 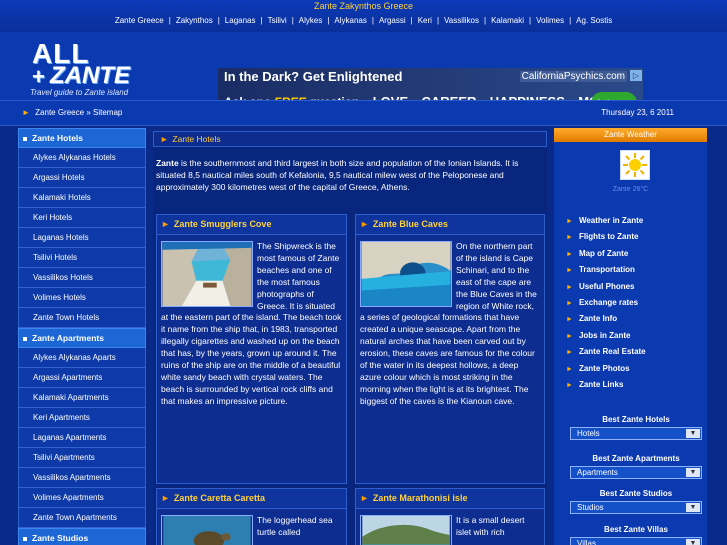 I want to click on card-title: ► Zante Smugglers Cove, so click(x=251, y=225).